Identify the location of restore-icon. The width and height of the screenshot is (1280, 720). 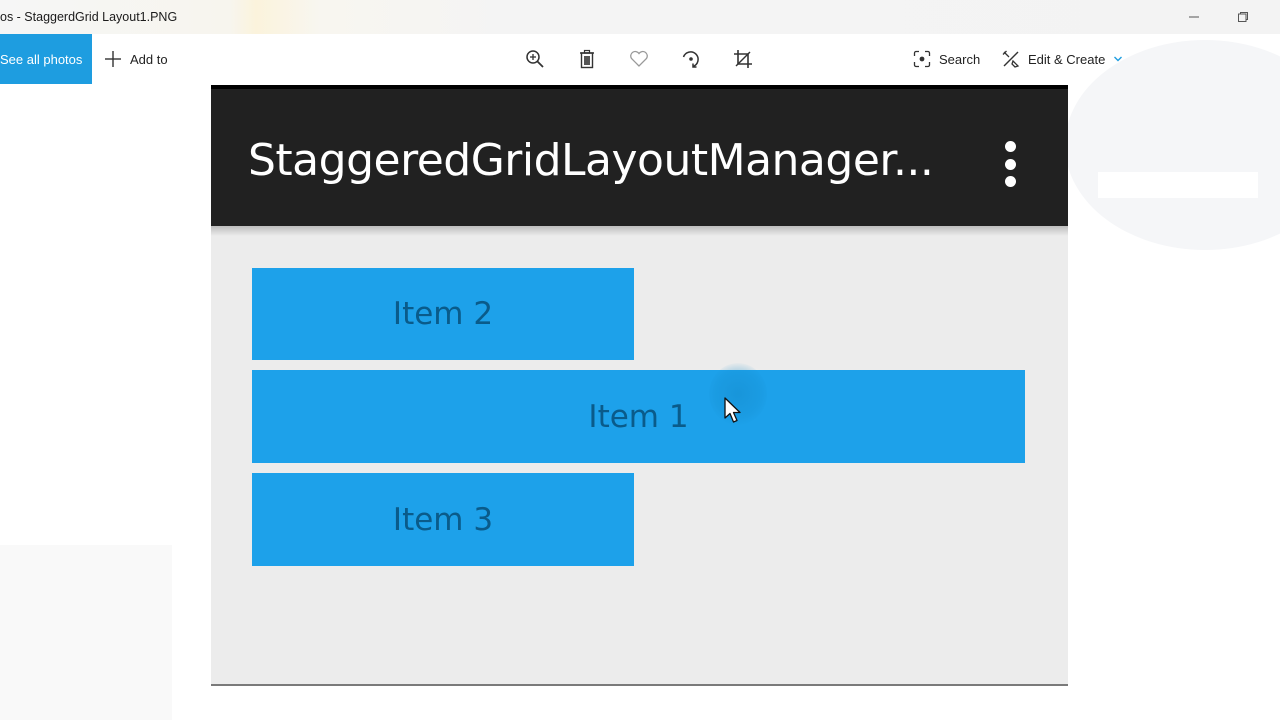
(1243, 17).